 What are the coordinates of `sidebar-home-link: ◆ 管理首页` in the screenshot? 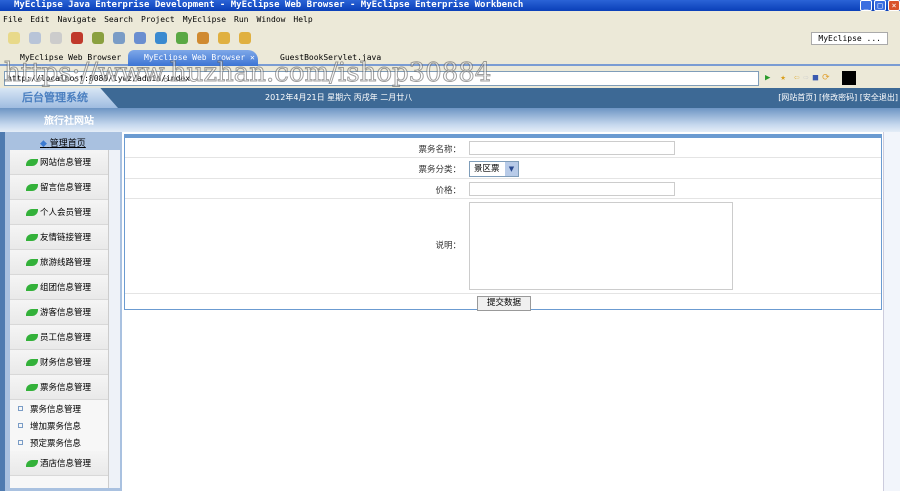 It's located at (63, 142).